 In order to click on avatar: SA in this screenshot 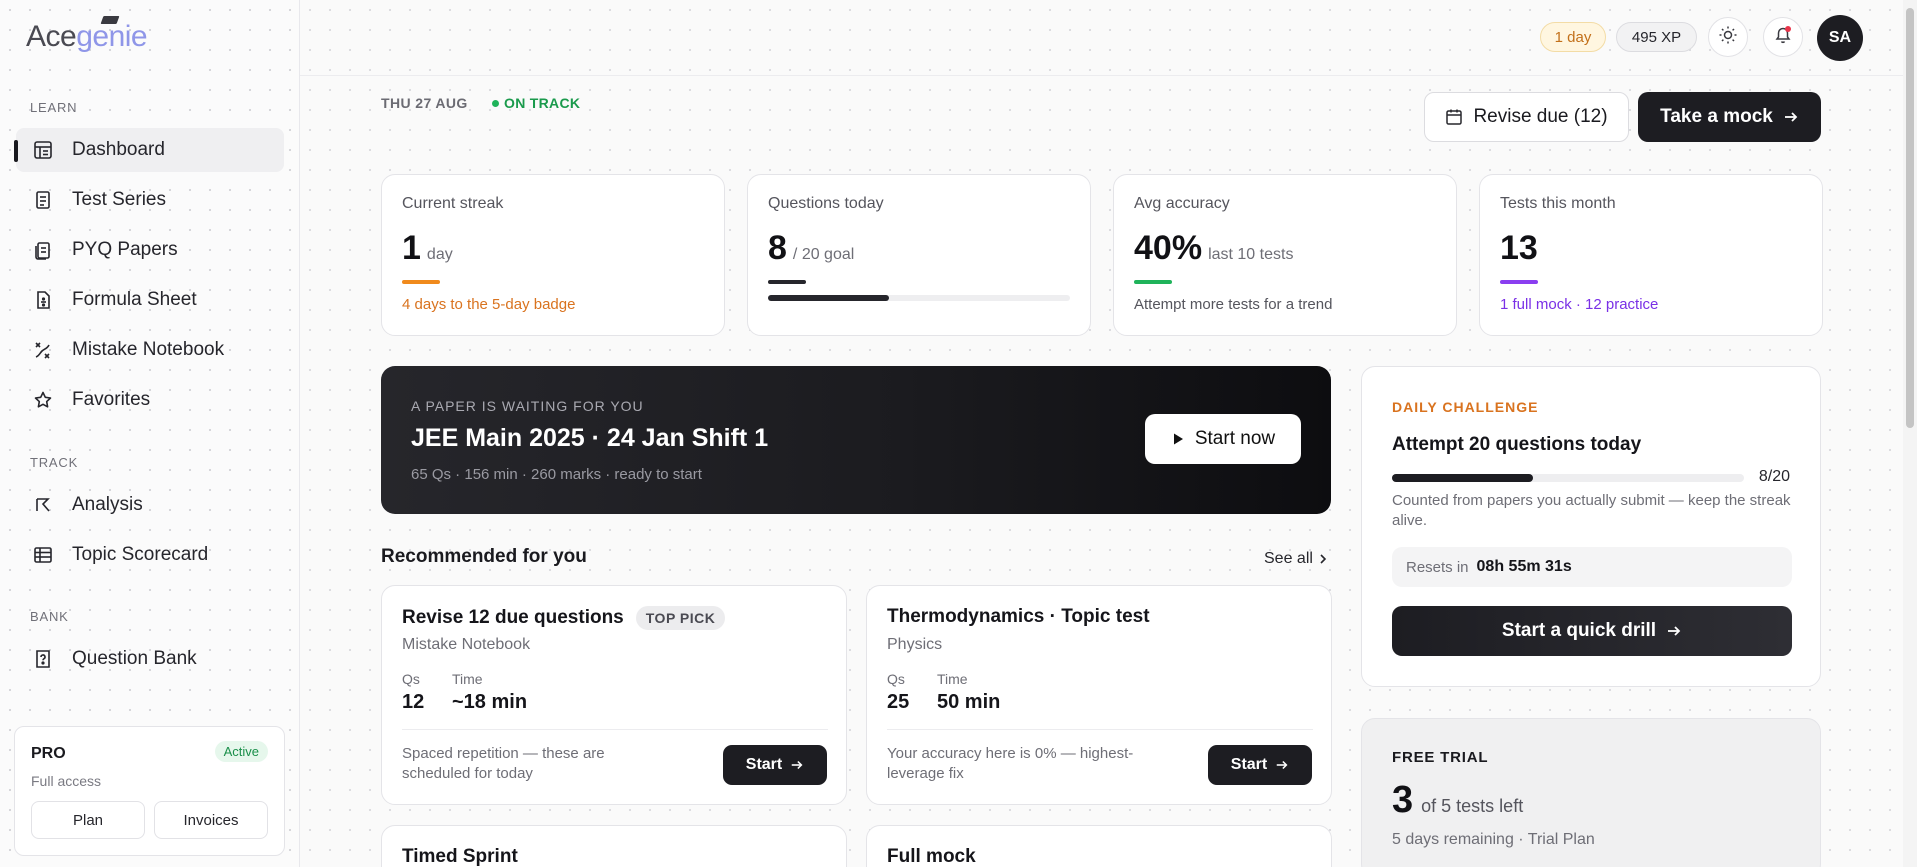, I will do `click(1840, 38)`.